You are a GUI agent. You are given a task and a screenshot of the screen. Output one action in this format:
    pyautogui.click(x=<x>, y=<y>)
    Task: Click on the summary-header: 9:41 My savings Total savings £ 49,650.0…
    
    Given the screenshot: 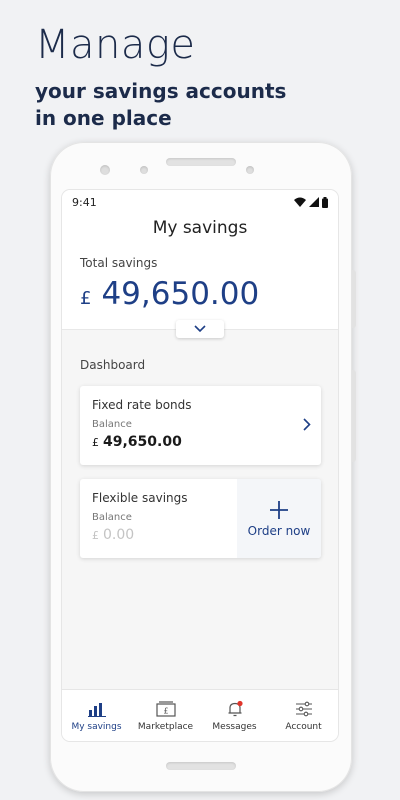 What is the action you would take?
    pyautogui.click(x=200, y=260)
    